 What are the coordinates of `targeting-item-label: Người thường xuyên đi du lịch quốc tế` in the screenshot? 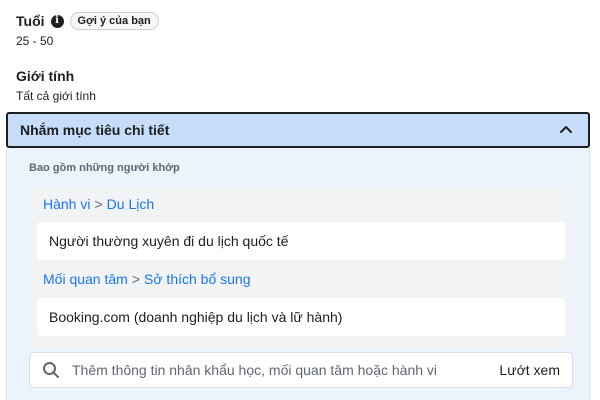 It's located at (169, 241).